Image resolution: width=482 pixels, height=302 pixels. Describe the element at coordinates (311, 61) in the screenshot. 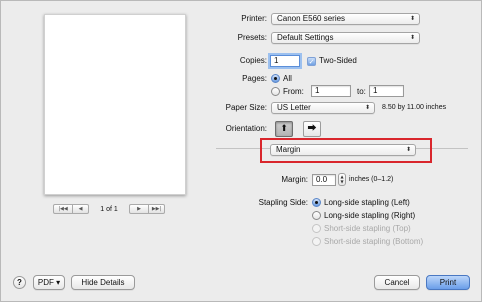

I see `two-sided-checkbox: ✓` at that location.